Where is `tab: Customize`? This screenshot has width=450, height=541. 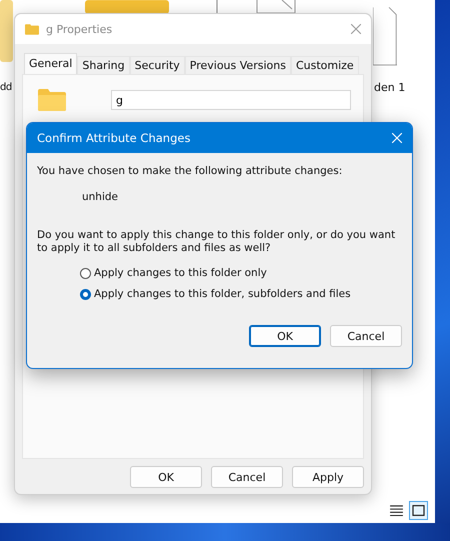 tab: Customize is located at coordinates (324, 65).